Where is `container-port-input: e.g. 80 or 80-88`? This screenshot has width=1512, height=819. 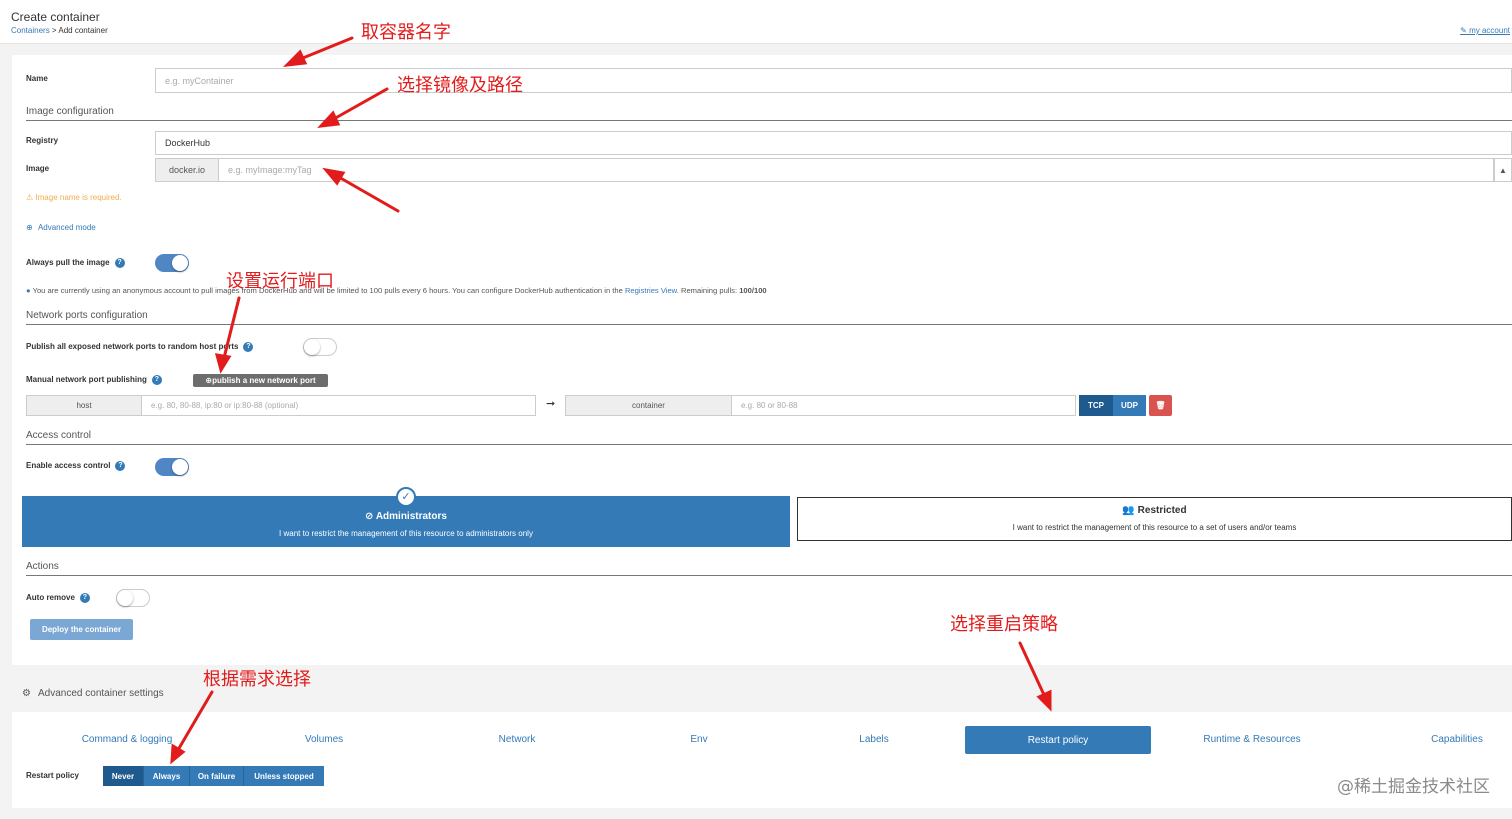 container-port-input: e.g. 80 or 80-88 is located at coordinates (903, 405).